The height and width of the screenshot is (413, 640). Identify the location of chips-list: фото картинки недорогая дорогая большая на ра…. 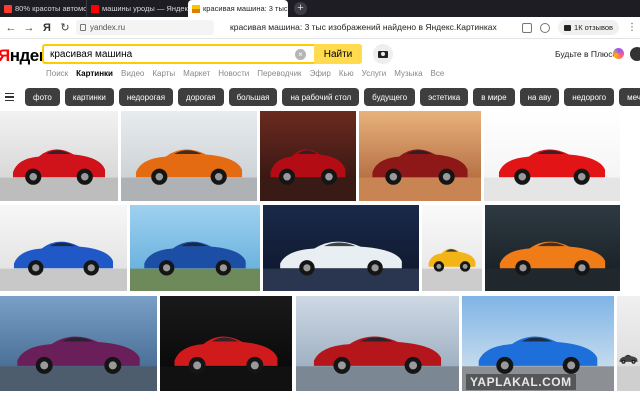
(332, 97).